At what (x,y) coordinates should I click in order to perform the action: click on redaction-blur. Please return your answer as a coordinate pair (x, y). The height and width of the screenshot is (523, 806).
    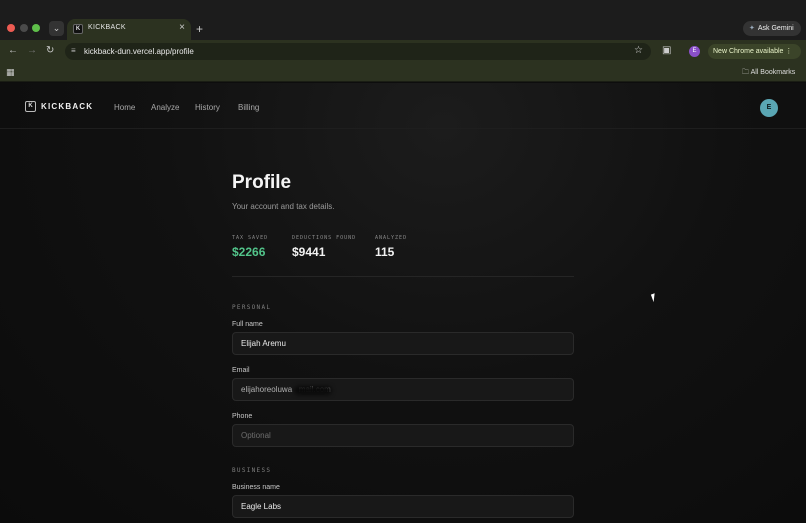
    Looking at the image, I should click on (313, 390).